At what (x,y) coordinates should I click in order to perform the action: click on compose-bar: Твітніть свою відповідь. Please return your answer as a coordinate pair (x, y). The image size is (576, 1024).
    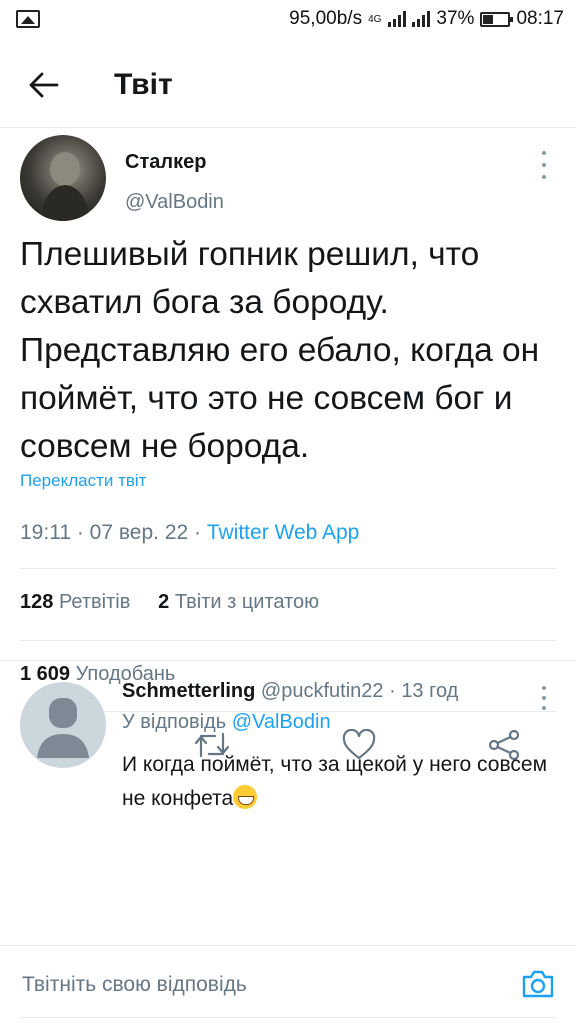
    Looking at the image, I should click on (288, 984).